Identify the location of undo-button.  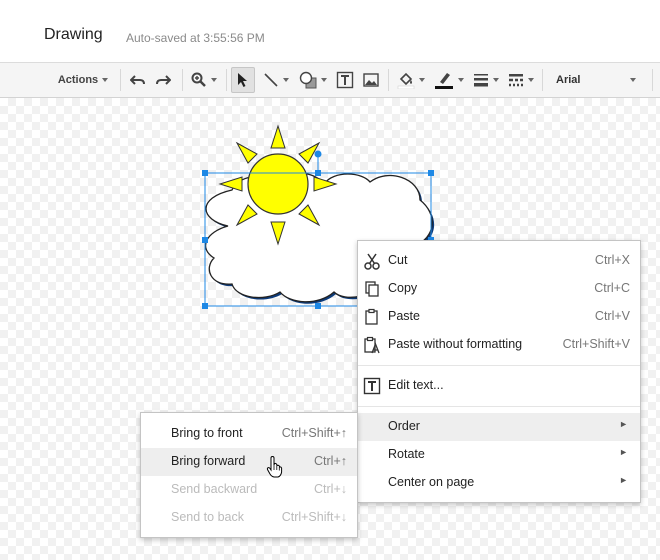
(138, 80).